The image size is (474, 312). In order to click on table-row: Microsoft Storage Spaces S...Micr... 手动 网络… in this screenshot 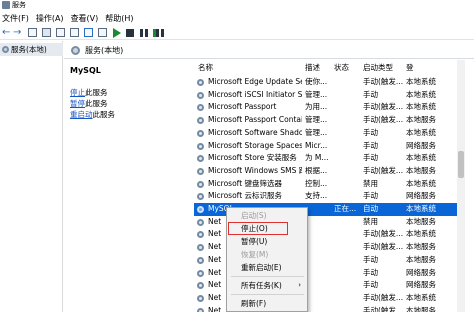, I will do `click(328, 146)`.